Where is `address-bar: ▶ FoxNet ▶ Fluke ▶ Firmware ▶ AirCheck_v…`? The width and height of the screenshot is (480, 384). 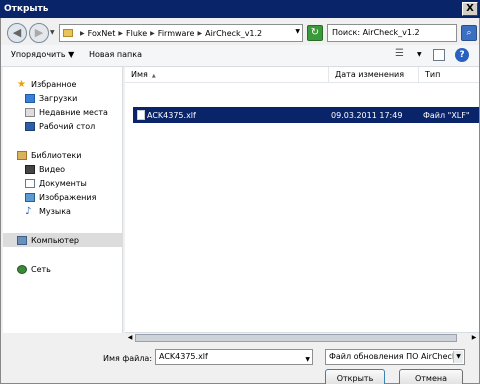 address-bar: ▶ FoxNet ▶ Fluke ▶ Firmware ▶ AirCheck_v… is located at coordinates (181, 33).